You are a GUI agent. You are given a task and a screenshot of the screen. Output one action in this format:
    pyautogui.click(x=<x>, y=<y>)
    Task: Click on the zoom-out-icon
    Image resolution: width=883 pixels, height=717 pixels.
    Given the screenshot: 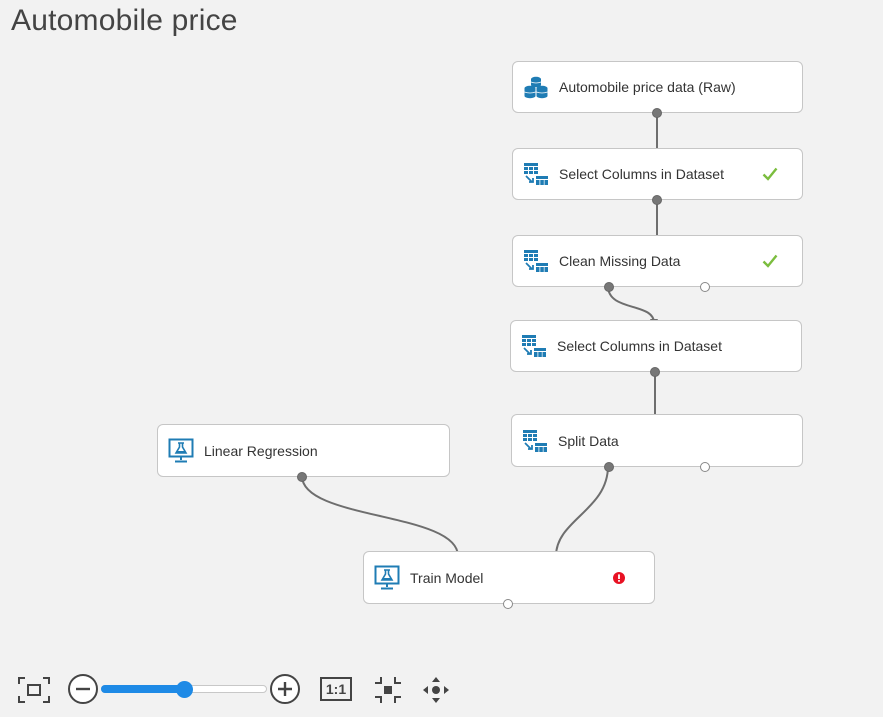 What is the action you would take?
    pyautogui.click(x=83, y=689)
    